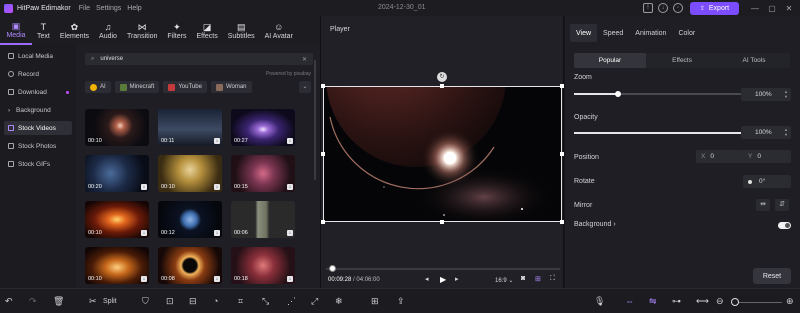 The height and width of the screenshot is (313, 800). I want to click on subtab-effects: Effects, so click(682, 60).